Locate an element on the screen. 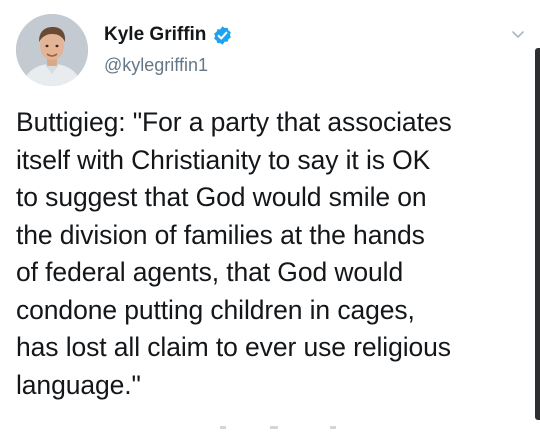  author-handle: @kylegriffin1 is located at coordinates (156, 65).